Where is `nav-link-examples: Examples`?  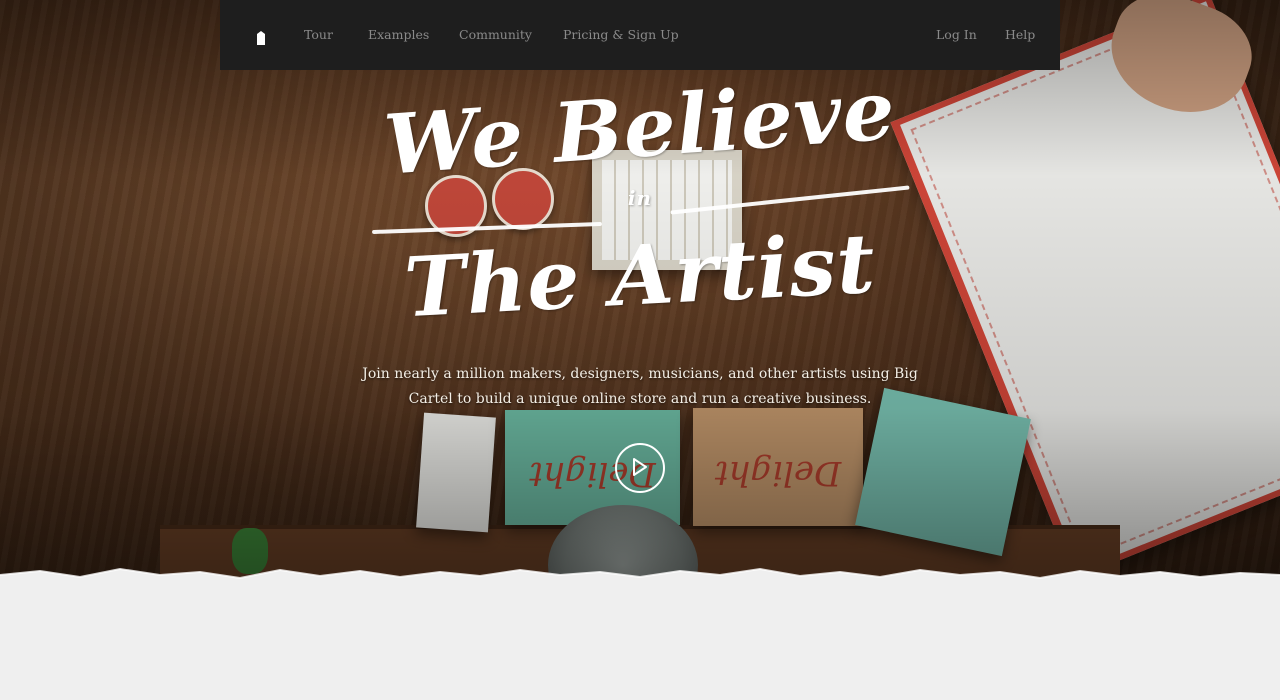 nav-link-examples: Examples is located at coordinates (398, 36).